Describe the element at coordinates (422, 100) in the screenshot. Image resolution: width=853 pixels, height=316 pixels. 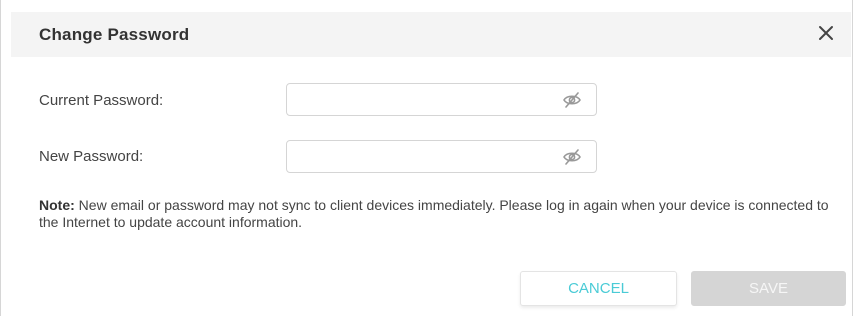
I see `current-password-input` at that location.